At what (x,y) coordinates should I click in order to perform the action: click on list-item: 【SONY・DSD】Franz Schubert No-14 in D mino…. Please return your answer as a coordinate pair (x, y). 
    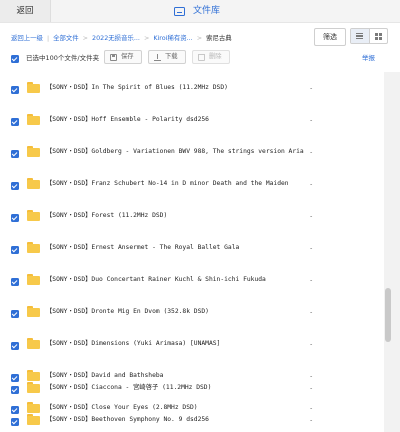
    Looking at the image, I should click on (192, 186).